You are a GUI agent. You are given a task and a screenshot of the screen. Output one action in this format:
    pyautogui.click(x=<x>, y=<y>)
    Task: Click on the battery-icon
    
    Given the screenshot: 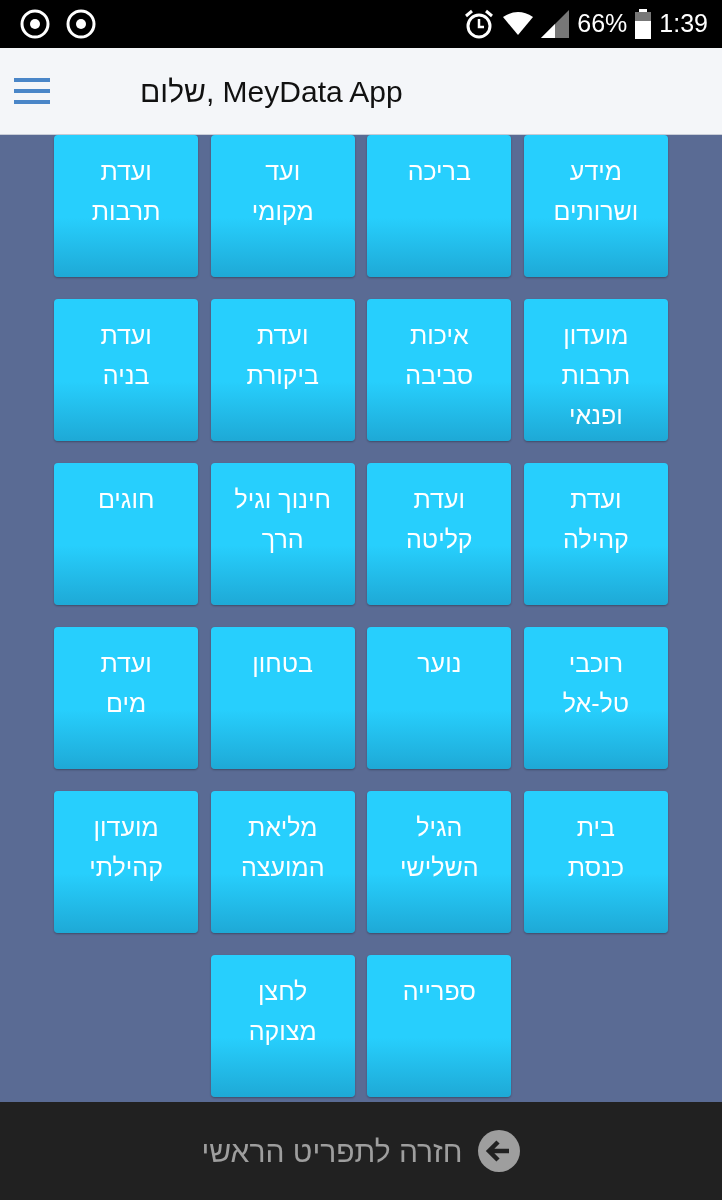 What is the action you would take?
    pyautogui.click(x=643, y=24)
    